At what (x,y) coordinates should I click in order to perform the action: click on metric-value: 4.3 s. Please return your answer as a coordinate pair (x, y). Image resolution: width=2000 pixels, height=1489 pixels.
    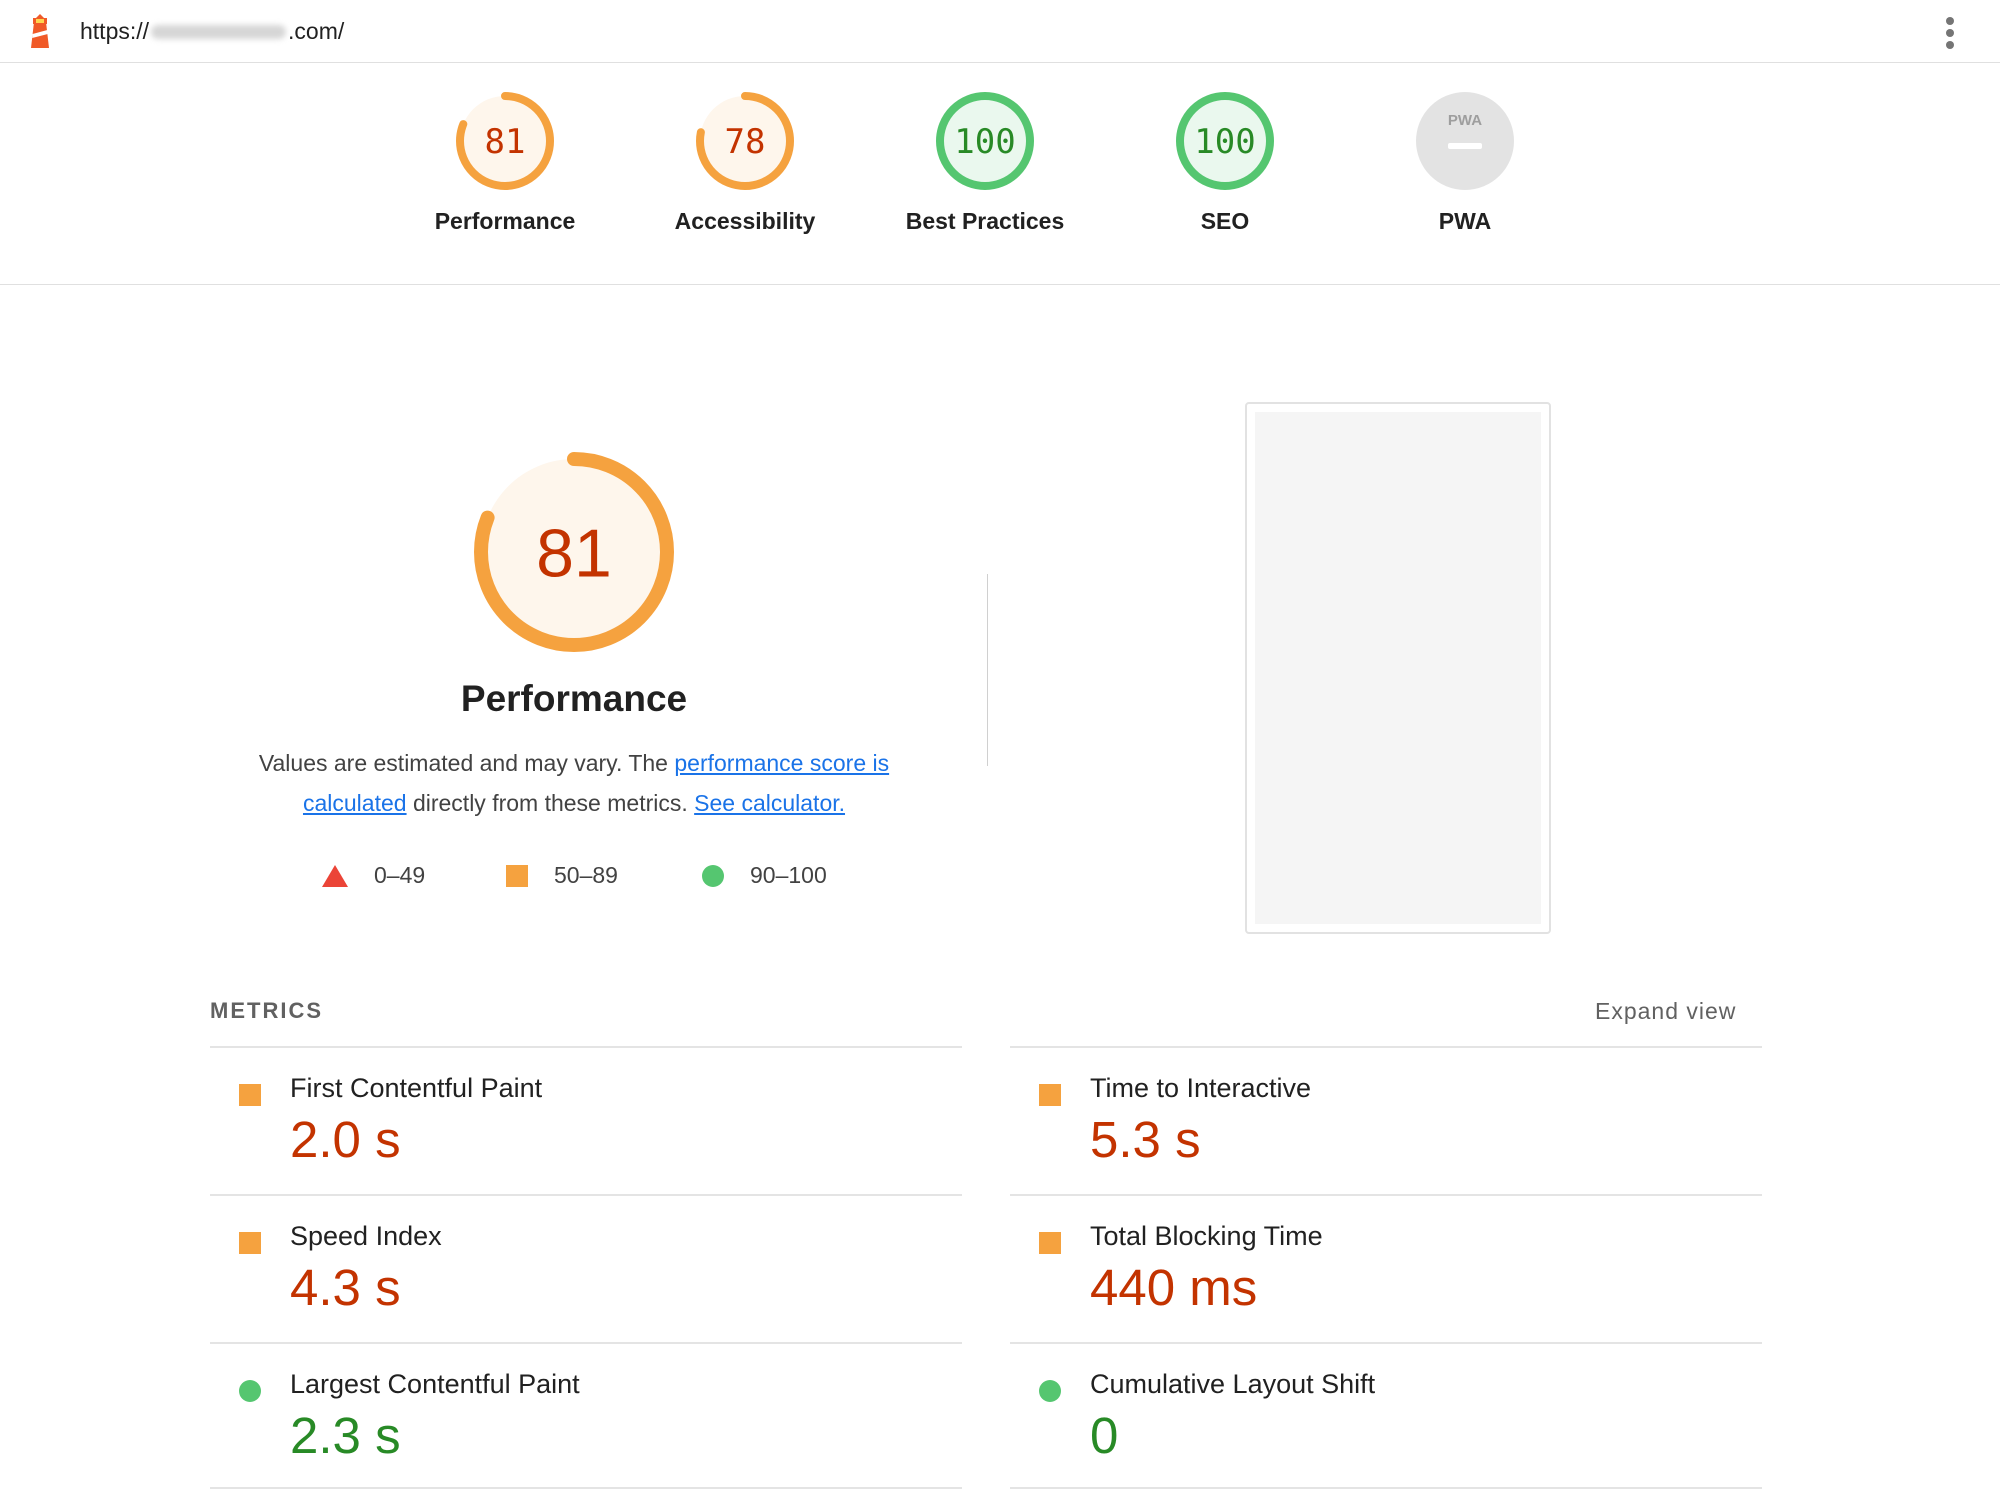
    Looking at the image, I should click on (345, 1287).